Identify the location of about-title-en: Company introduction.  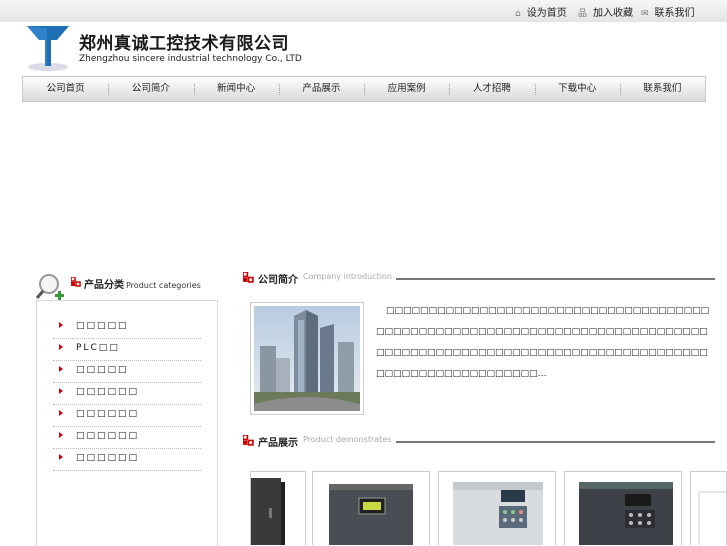
(347, 276).